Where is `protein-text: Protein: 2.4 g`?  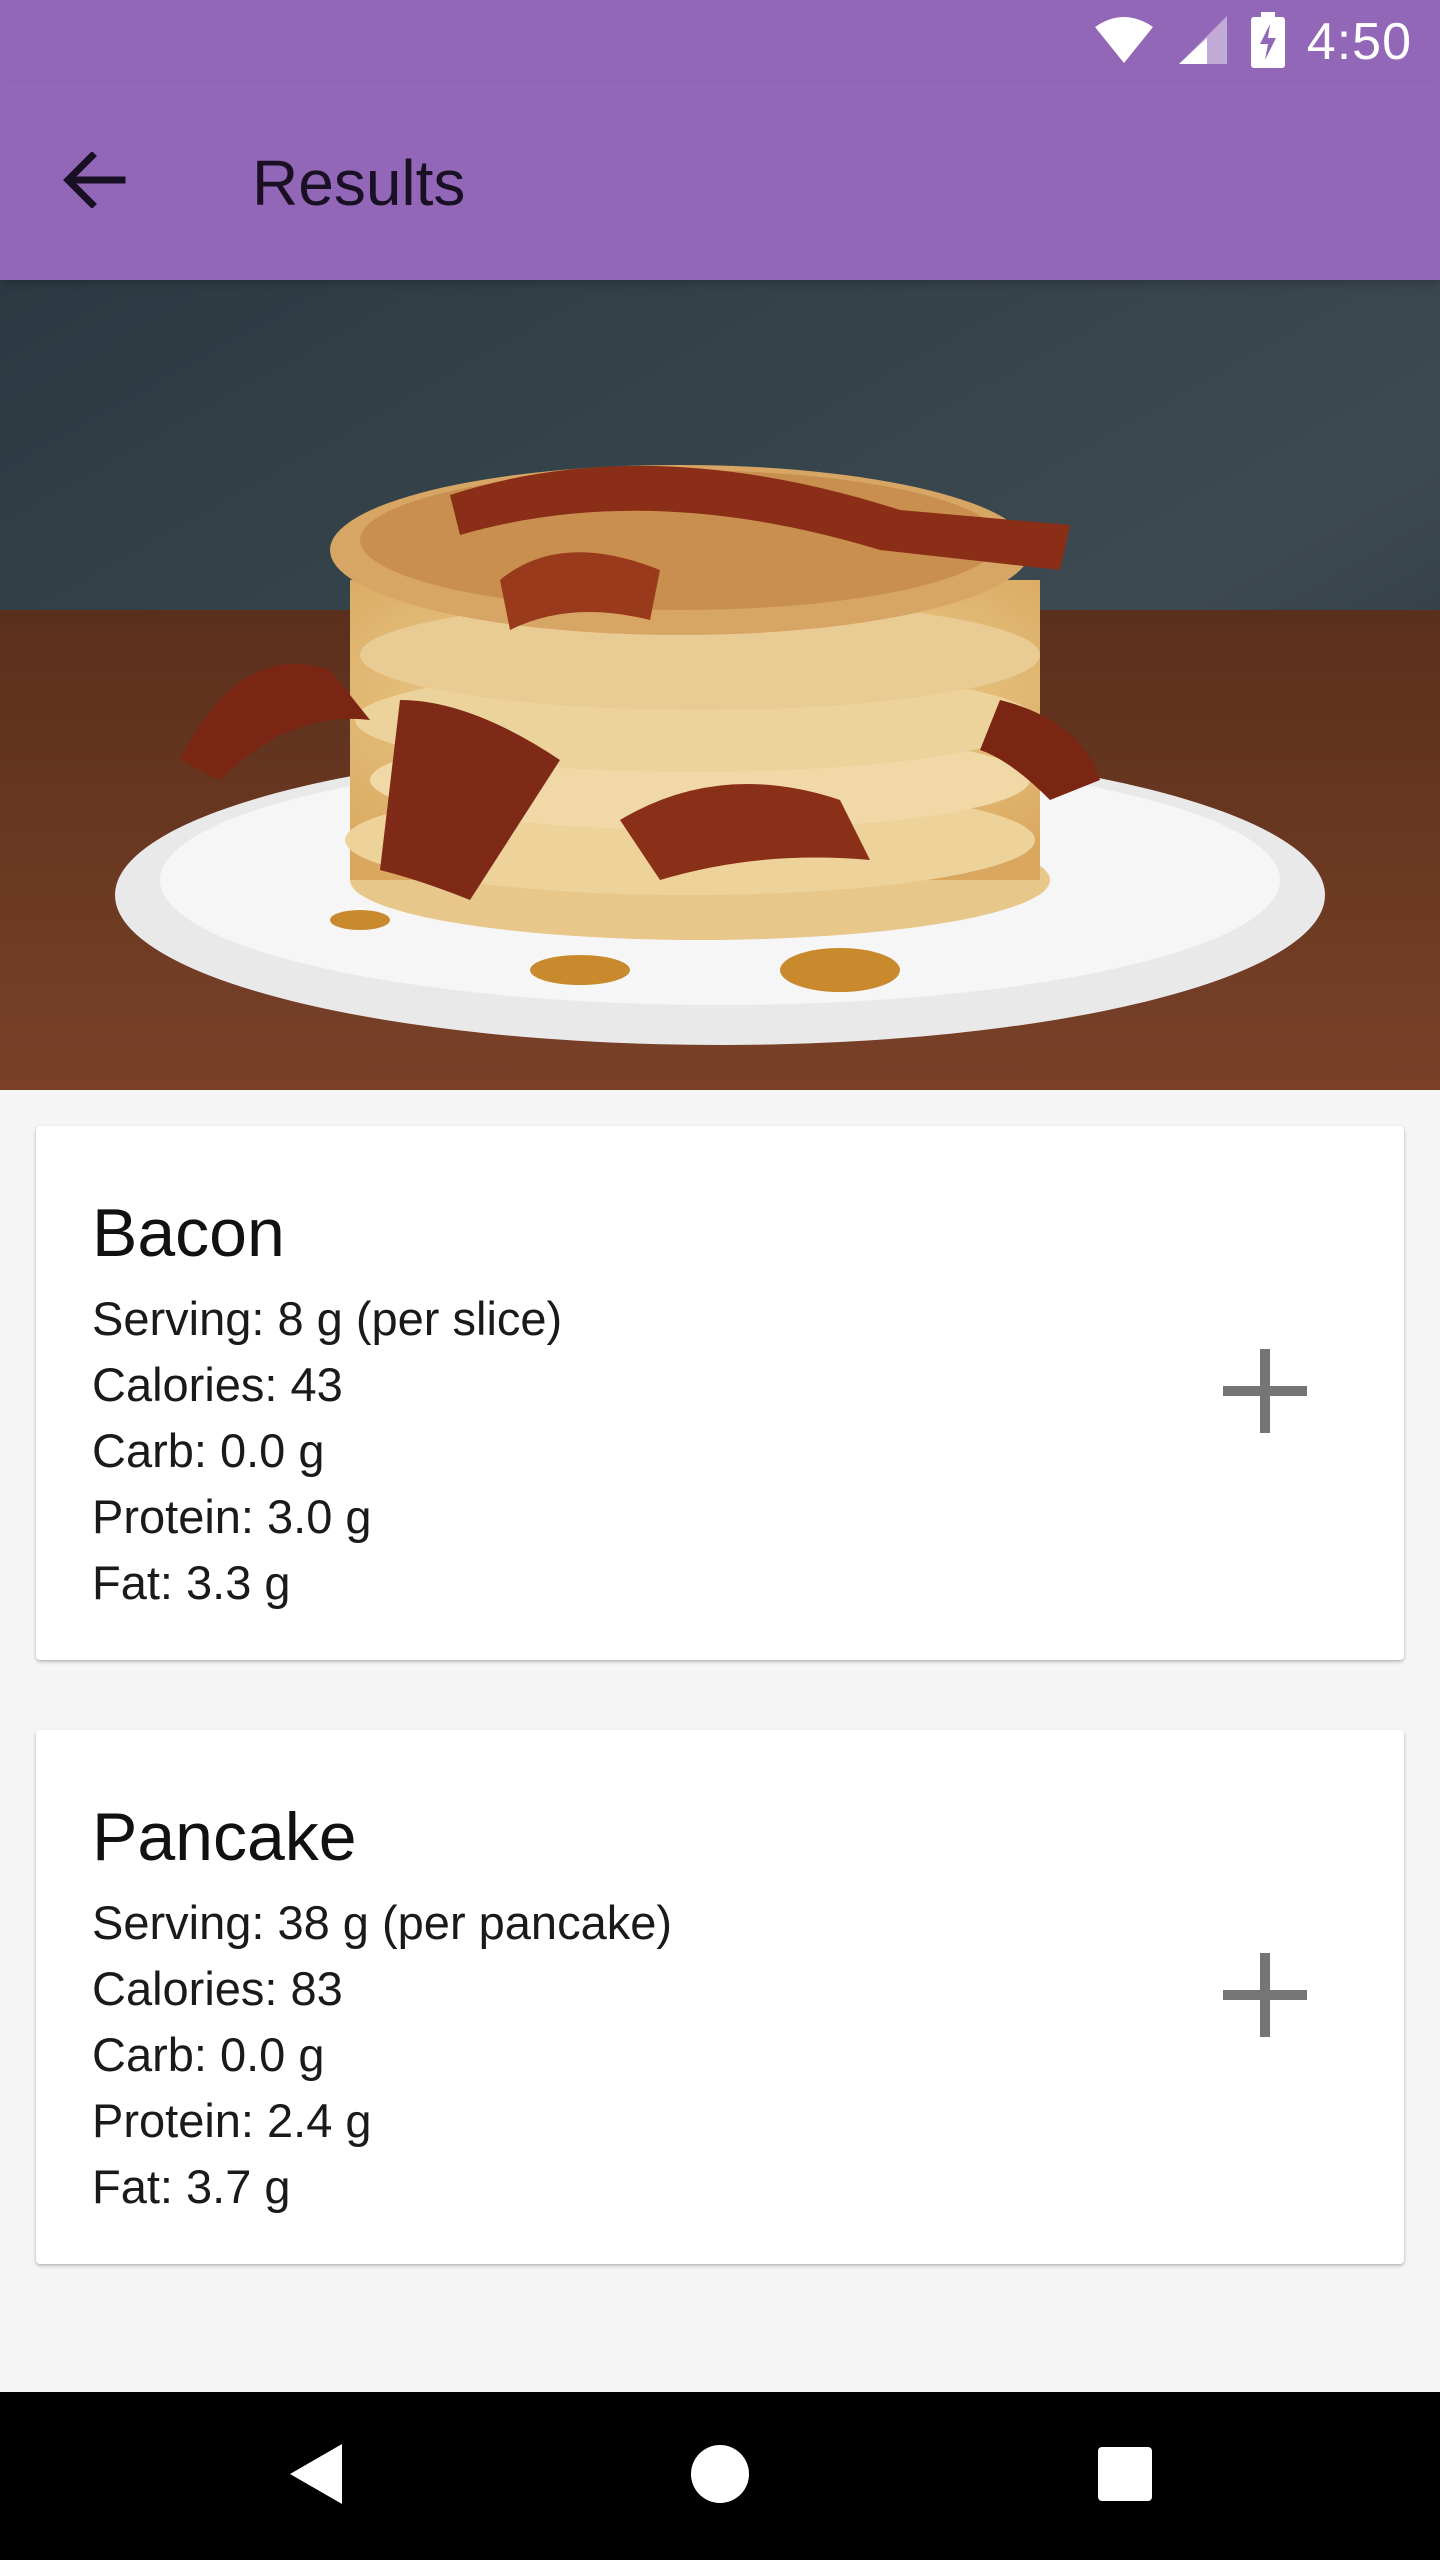
protein-text: Protein: 2.4 g is located at coordinates (232, 2120).